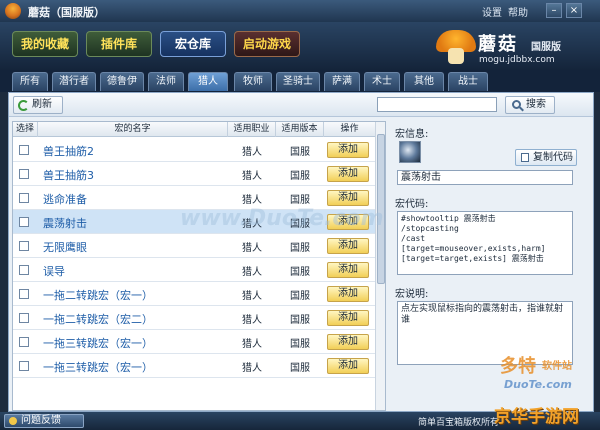 Image resolution: width=600 pixels, height=430 pixels. What do you see at coordinates (194, 174) in the screenshot?
I see `table-row: 兽王抽筋3 猎人 国服 添加` at bounding box center [194, 174].